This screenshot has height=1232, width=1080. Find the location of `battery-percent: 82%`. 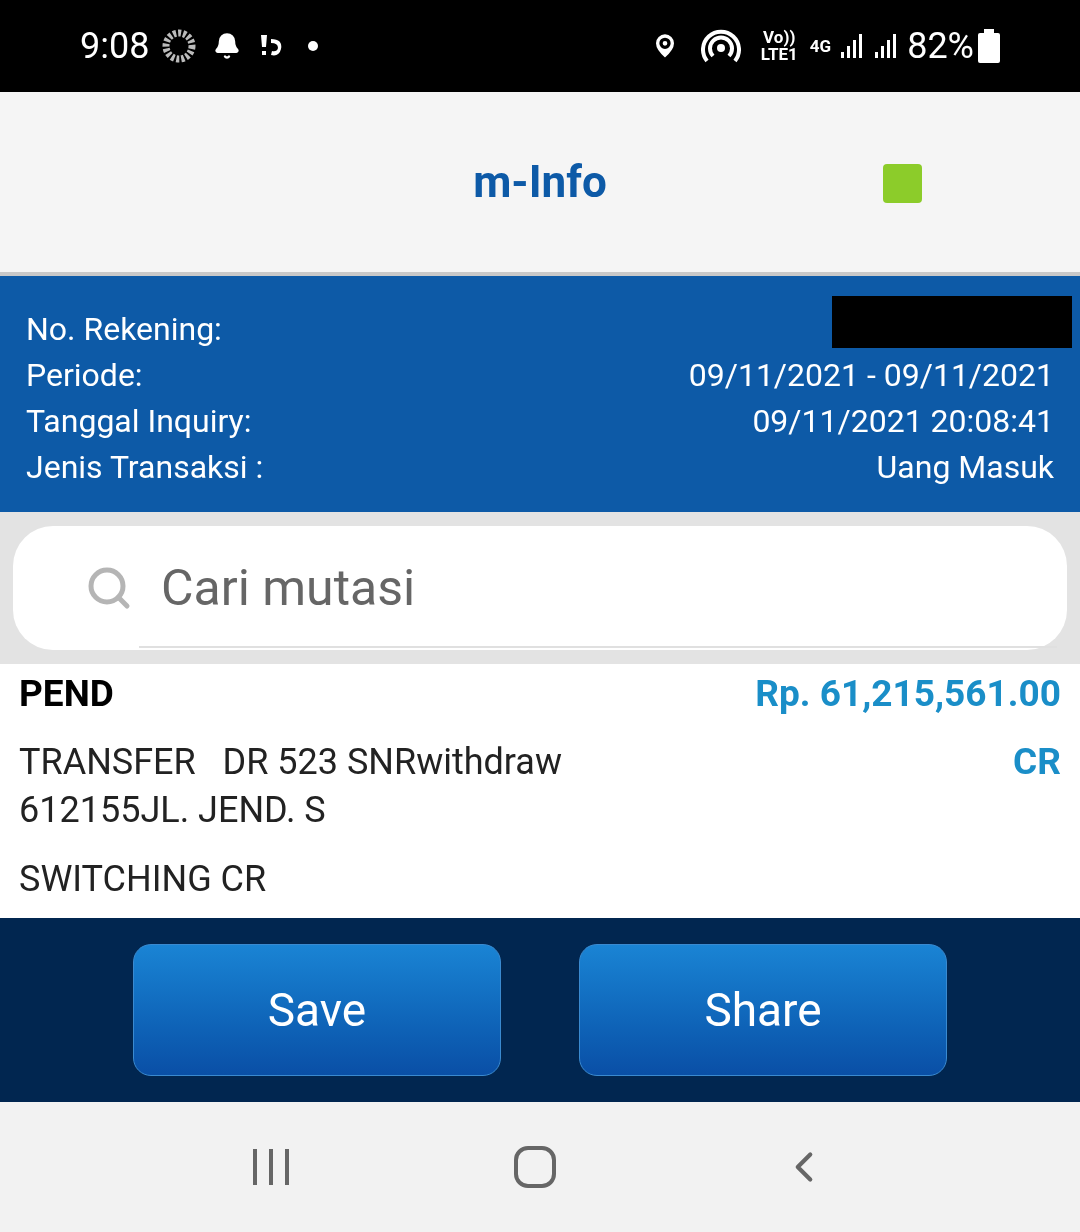

battery-percent: 82% is located at coordinates (940, 46).